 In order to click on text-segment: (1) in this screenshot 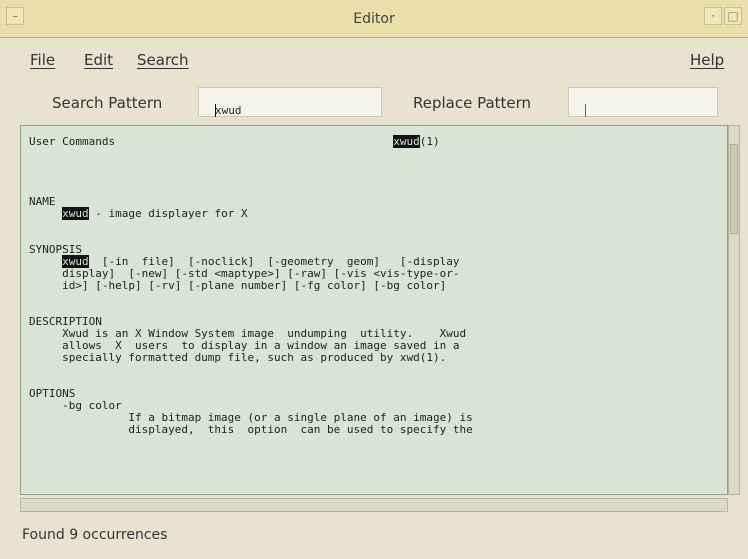, I will do `click(429, 141)`.